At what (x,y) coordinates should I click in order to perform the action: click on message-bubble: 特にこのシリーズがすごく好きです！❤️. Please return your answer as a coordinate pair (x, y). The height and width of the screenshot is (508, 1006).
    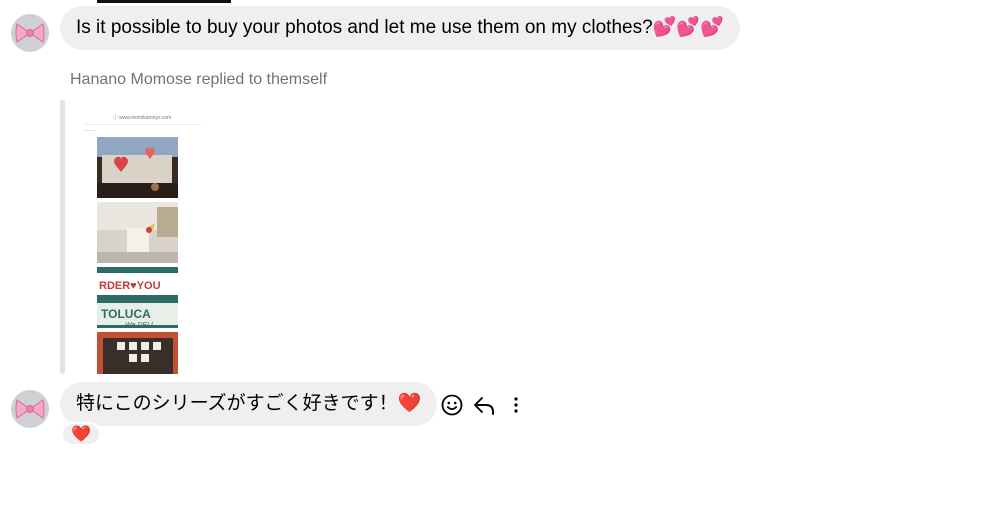
    Looking at the image, I should click on (249, 404).